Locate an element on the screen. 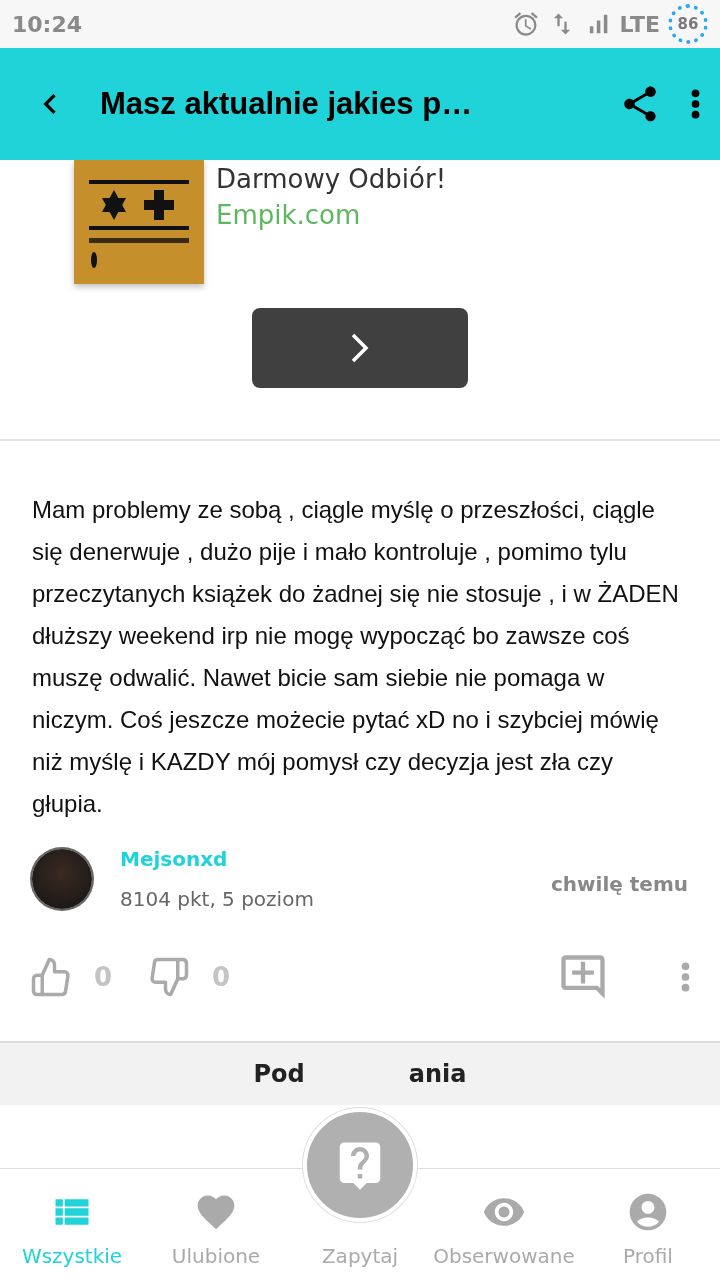 Image resolution: width=720 pixels, height=1280 pixels. nav-tab: Obserwowane is located at coordinates (504, 1224).